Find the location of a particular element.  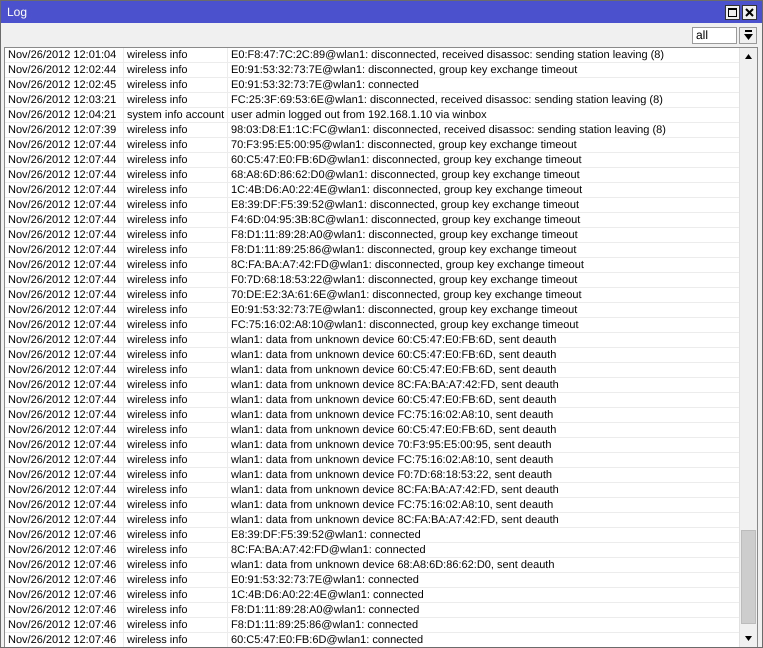

log-message: wlan1: data from unknown device FC:75:16:02:A8:10, sent deauth is located at coordinates (392, 460).